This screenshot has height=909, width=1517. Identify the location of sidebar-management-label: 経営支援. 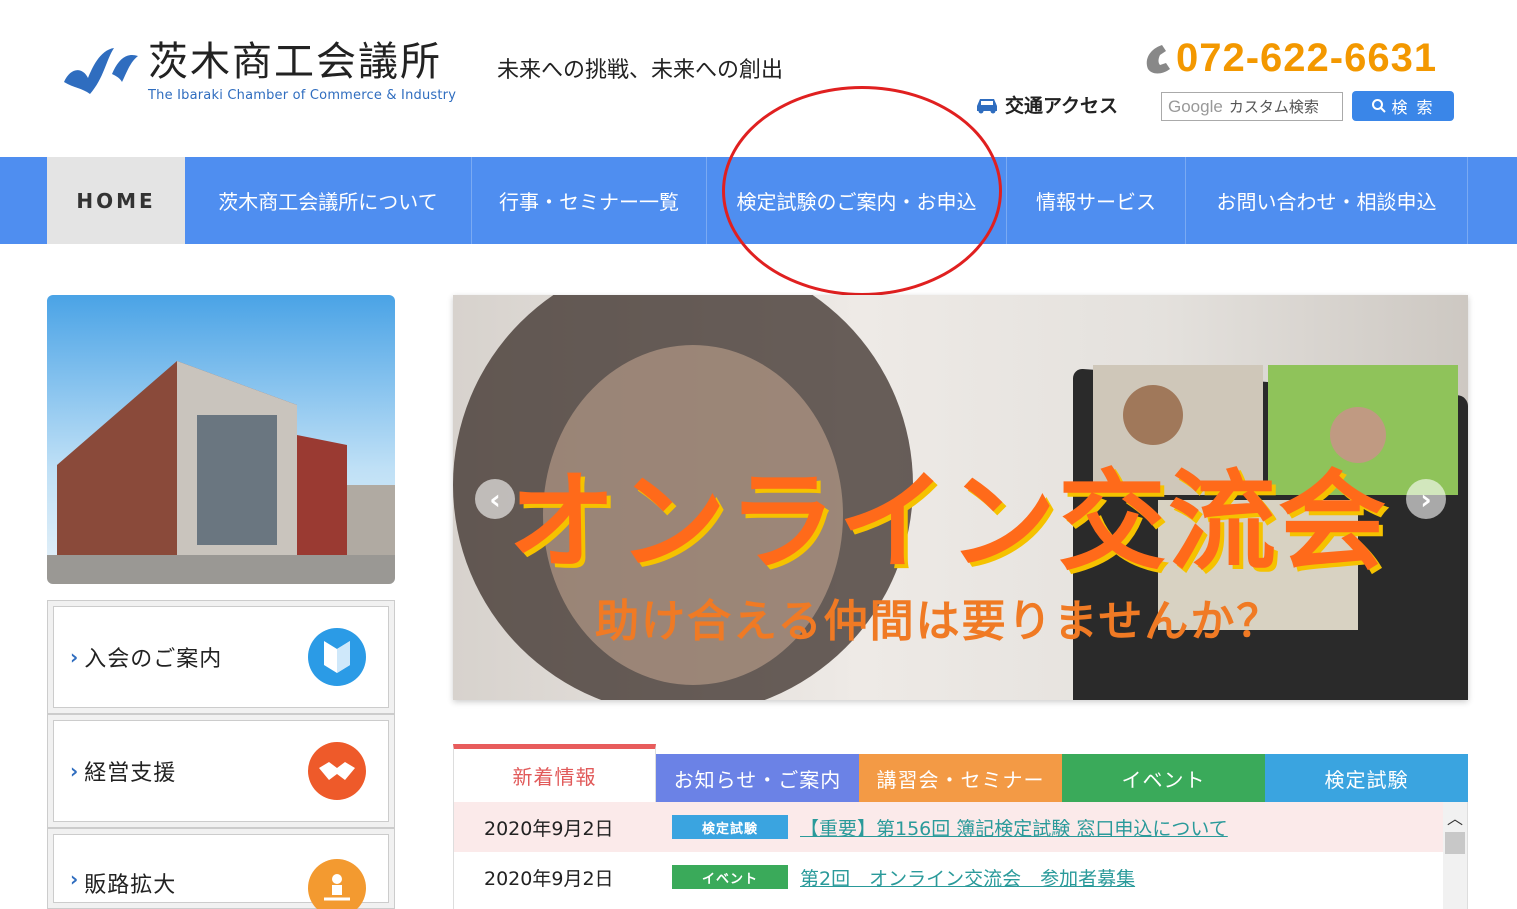
(130, 773).